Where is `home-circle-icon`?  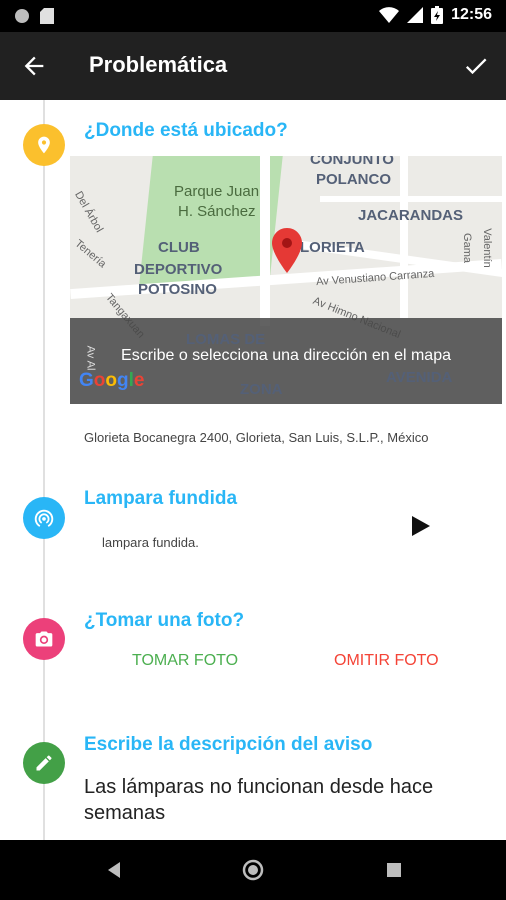
home-circle-icon is located at coordinates (253, 870).